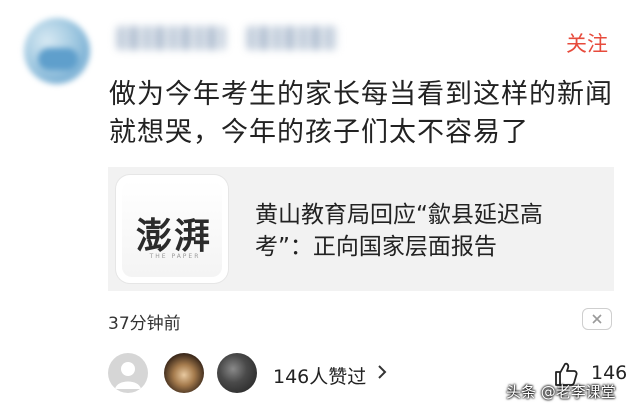 The image size is (640, 412). I want to click on dismiss-button, so click(597, 319).